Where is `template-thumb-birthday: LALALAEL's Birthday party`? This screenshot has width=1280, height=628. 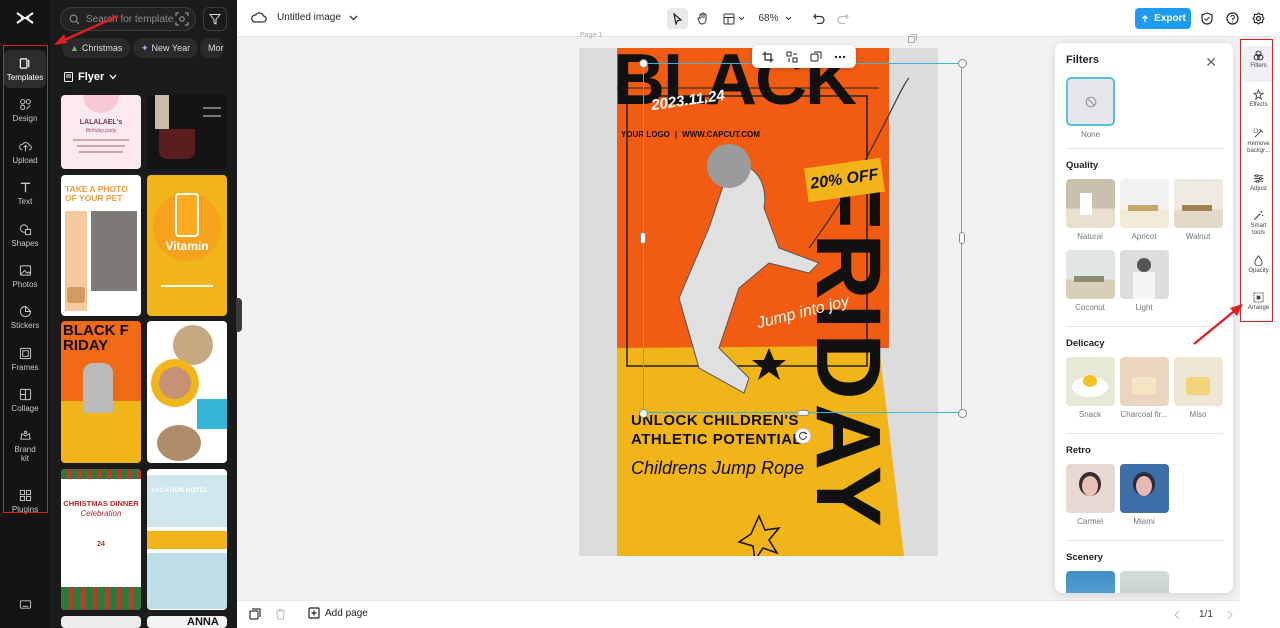 template-thumb-birthday: LALALAEL's Birthday party is located at coordinates (101, 132).